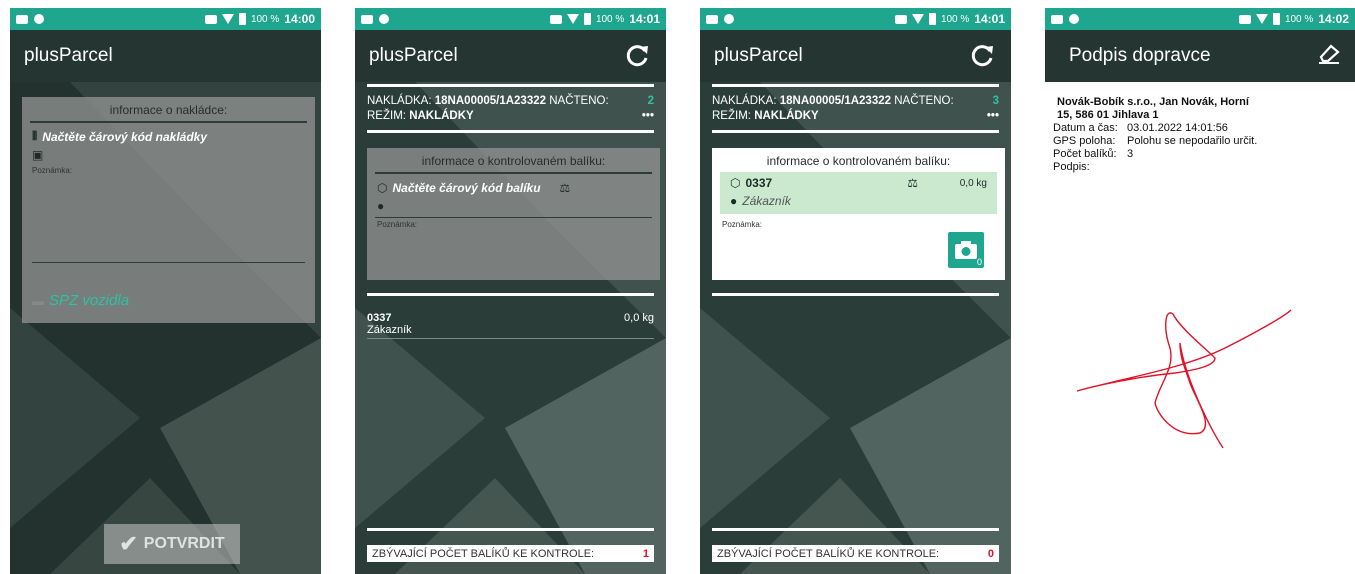 This screenshot has height=574, width=1355. I want to click on carrier-address: 15, 586 01 Jihlava 1, so click(1108, 115).